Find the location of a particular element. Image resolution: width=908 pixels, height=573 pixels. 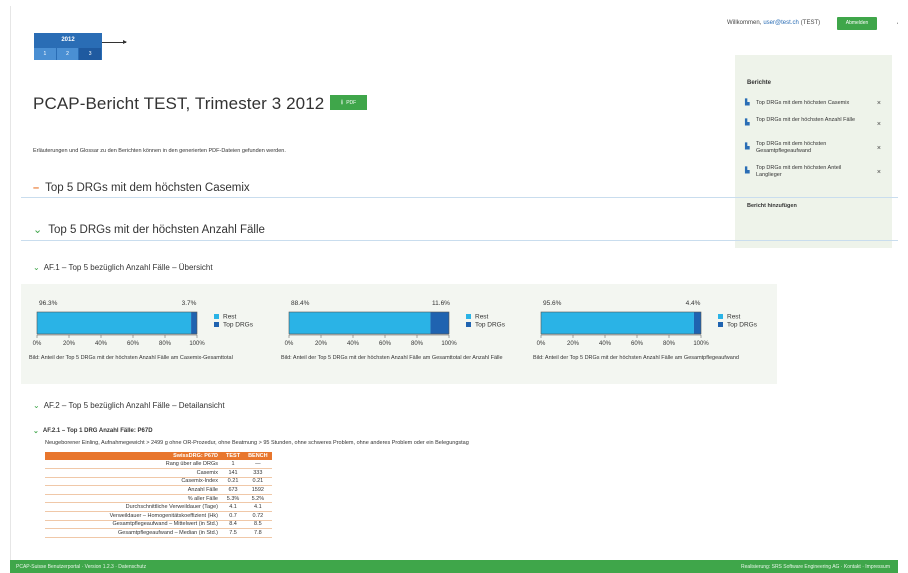

table-header-row: SwissDRG: P67D TEST BENCH is located at coordinates (158, 456).